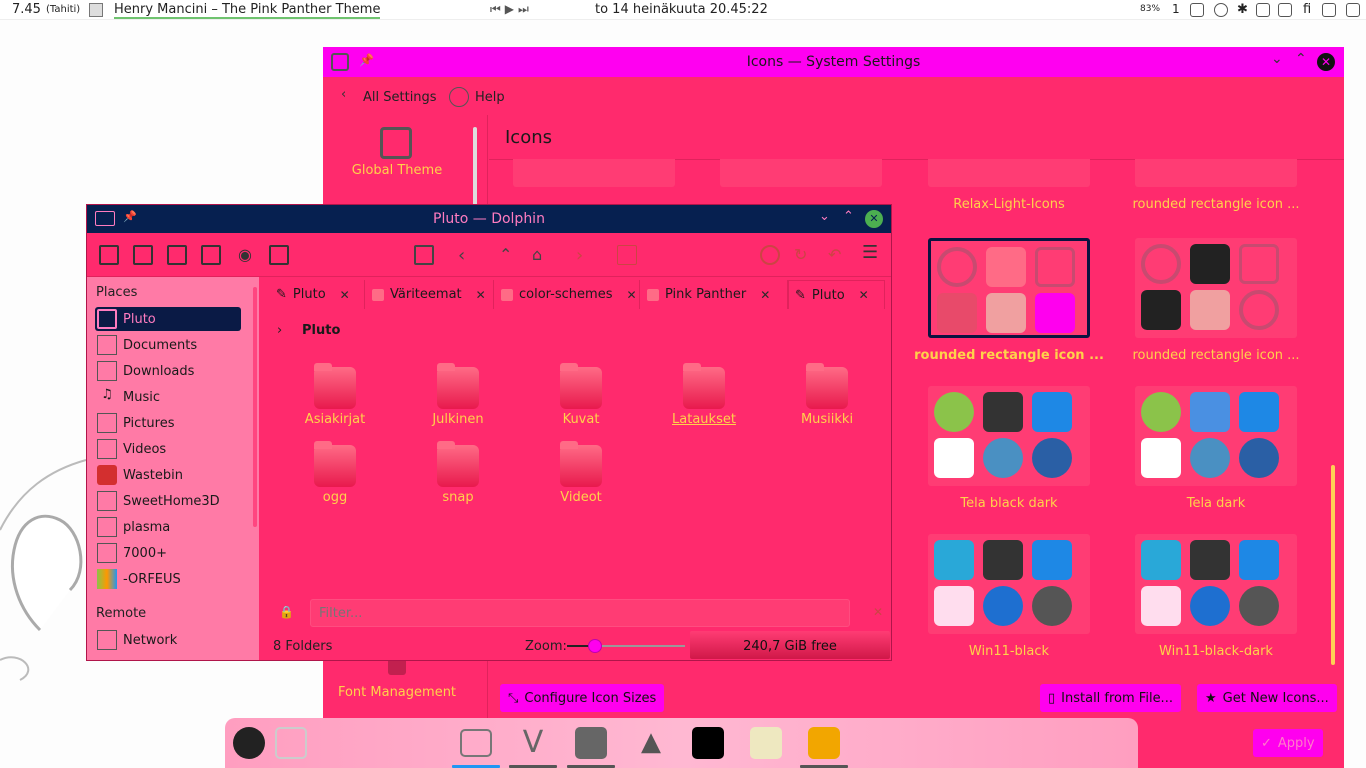  What do you see at coordinates (827, 395) in the screenshot?
I see `folder-item: Musiikki` at bounding box center [827, 395].